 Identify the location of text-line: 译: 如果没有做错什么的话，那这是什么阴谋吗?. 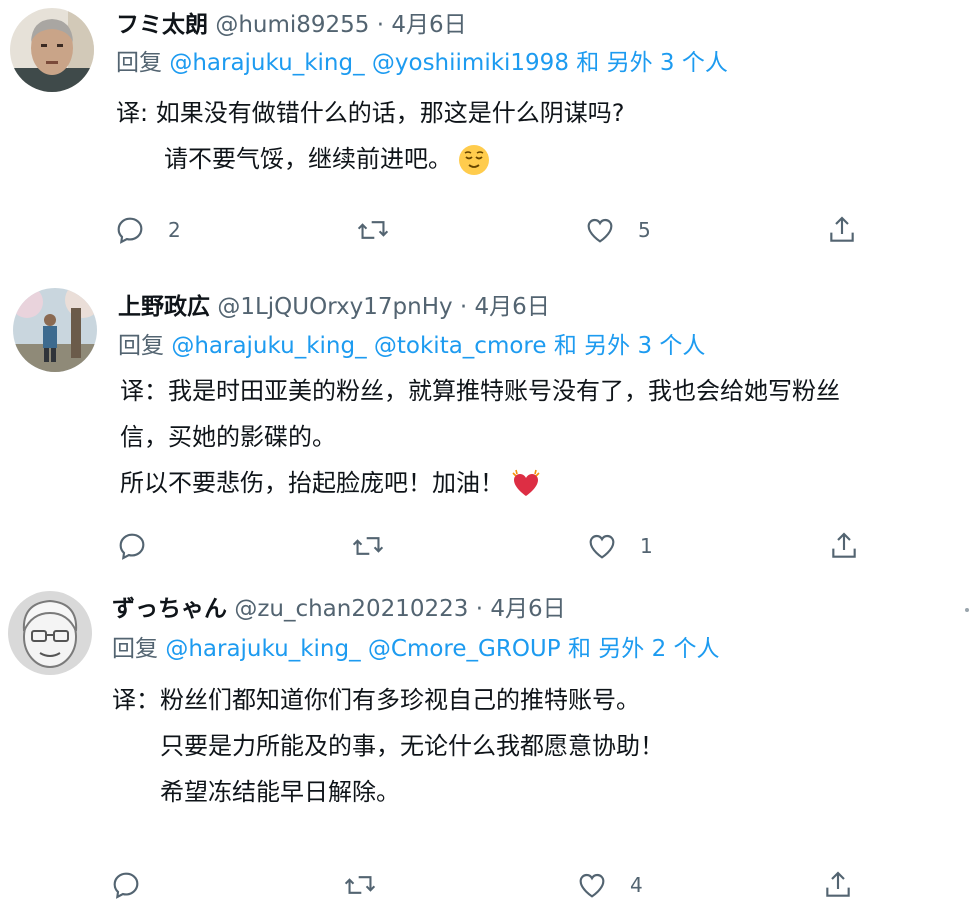
(370, 113).